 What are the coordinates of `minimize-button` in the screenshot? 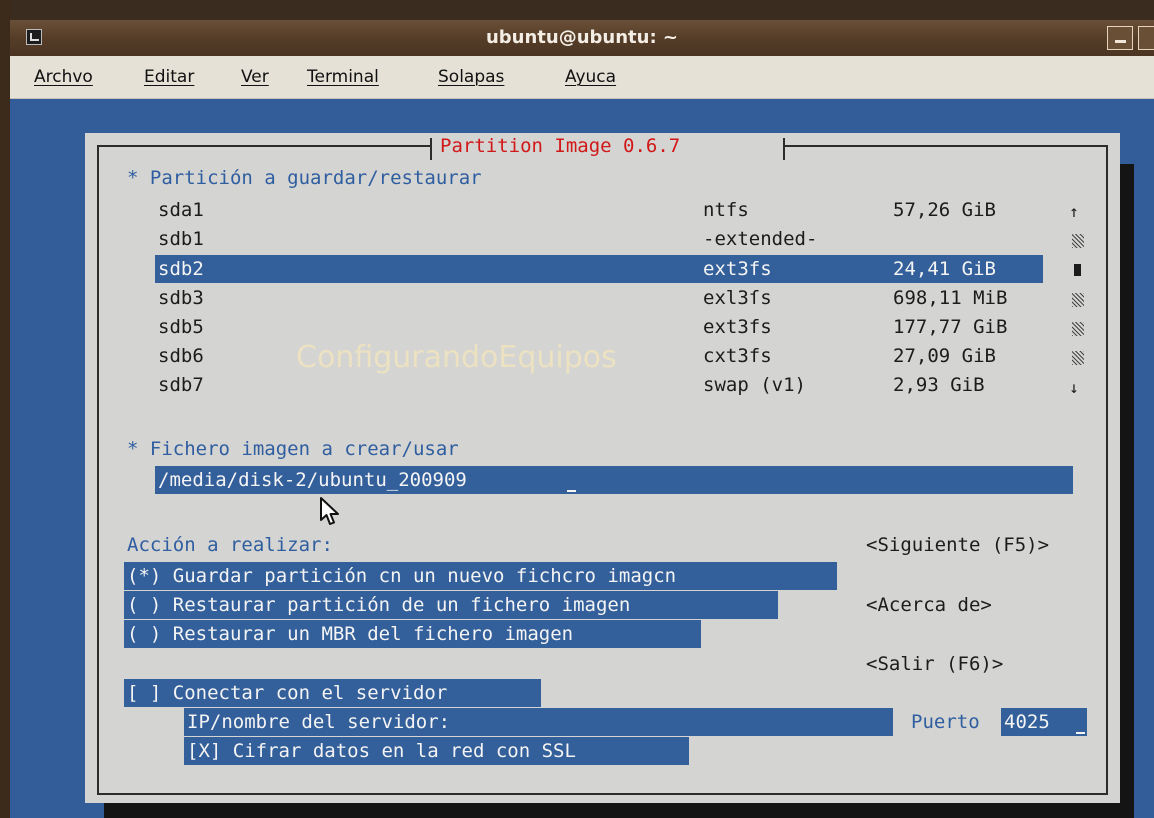 It's located at (1120, 38).